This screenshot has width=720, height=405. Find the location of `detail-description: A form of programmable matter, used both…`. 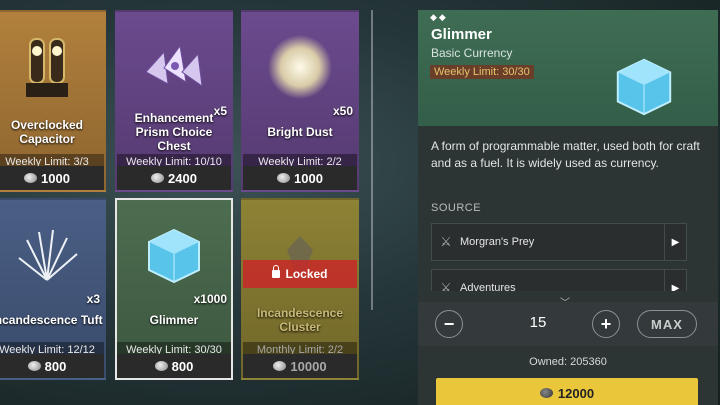

detail-description: A form of programmable matter, used both… is located at coordinates (565, 154).